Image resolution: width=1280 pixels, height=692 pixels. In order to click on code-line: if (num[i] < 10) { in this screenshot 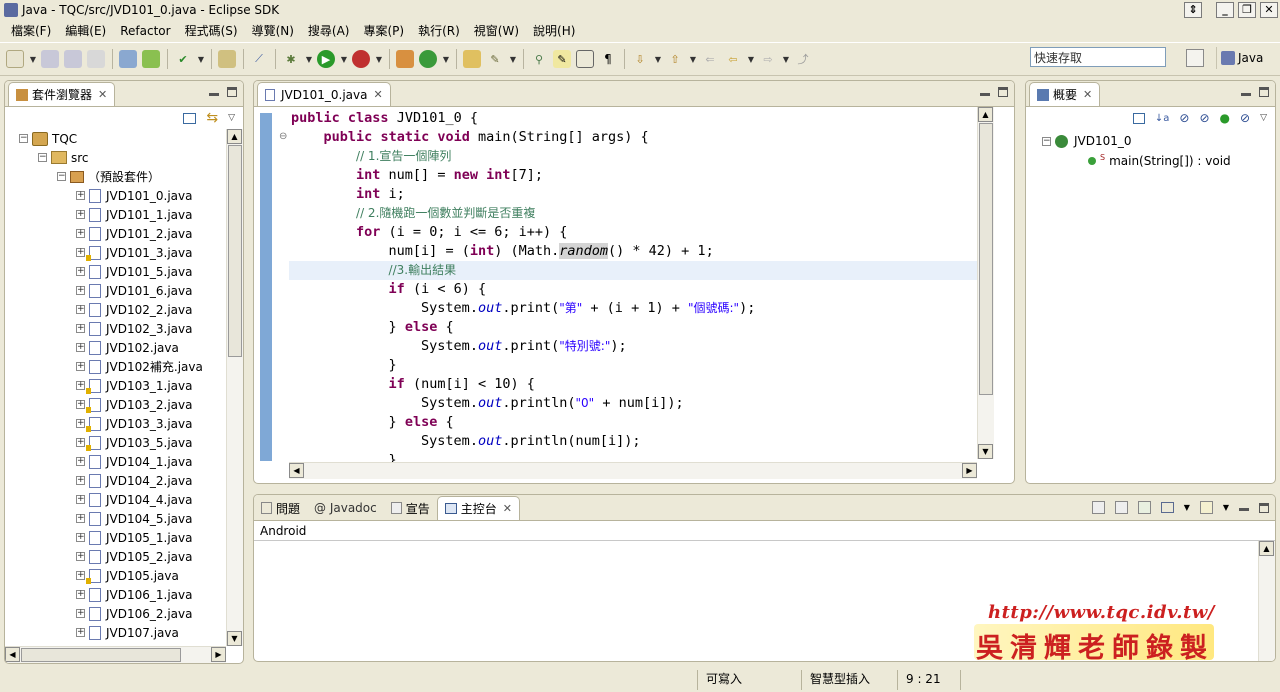, I will do `click(636, 384)`.